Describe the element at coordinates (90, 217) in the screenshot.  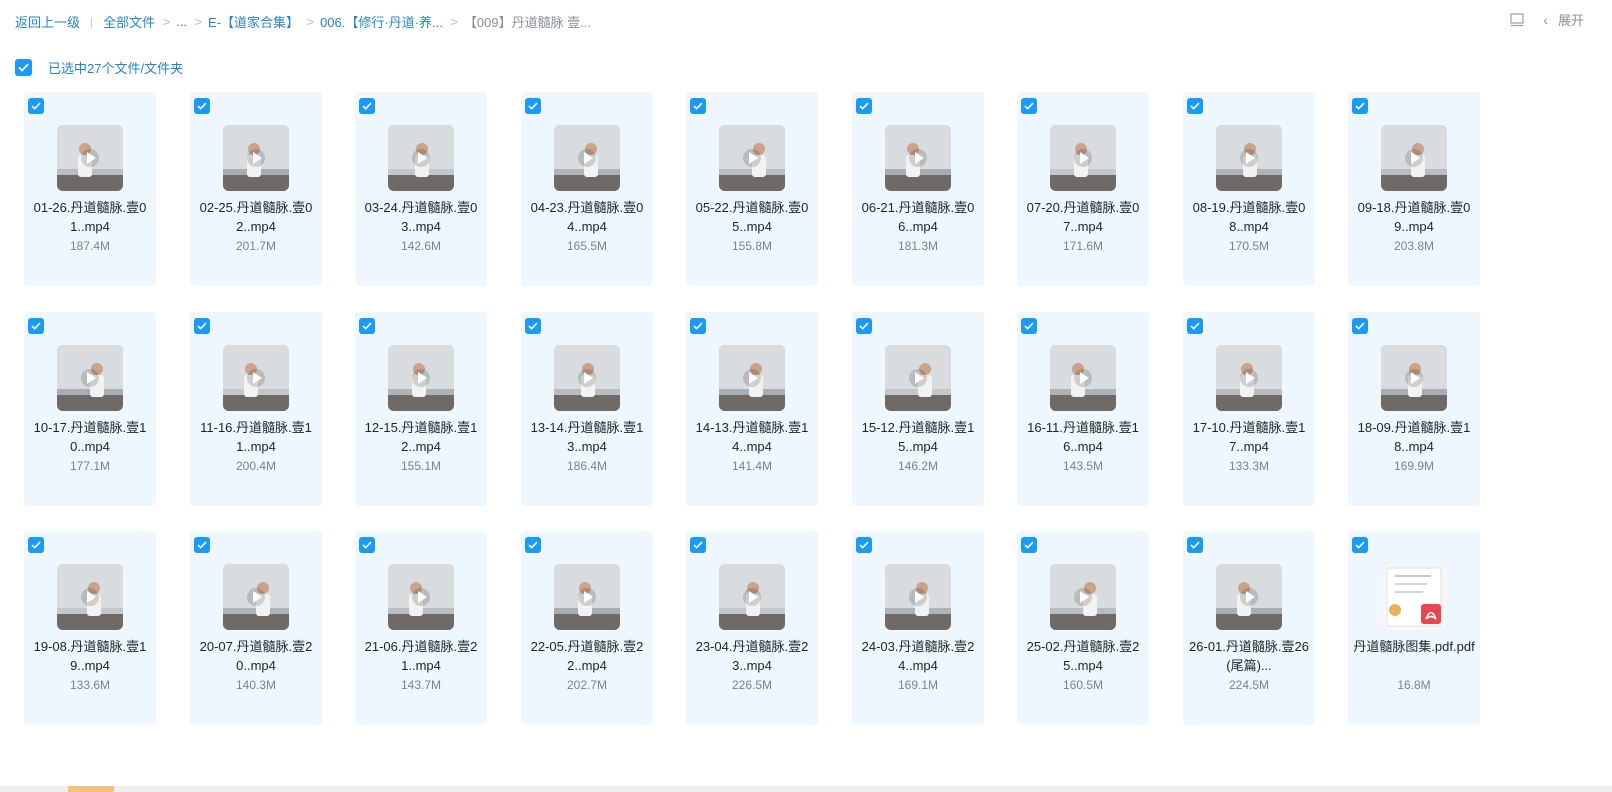
I see `file-name: 01-26.丹道髓脉.壹01..mp4` at that location.